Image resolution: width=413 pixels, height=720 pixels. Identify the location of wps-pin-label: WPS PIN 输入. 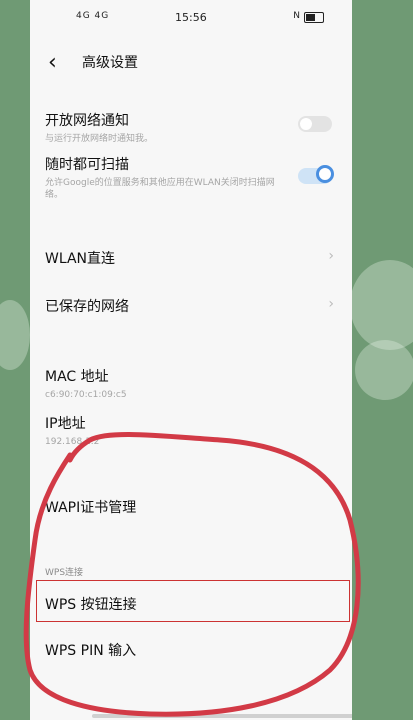
(91, 651).